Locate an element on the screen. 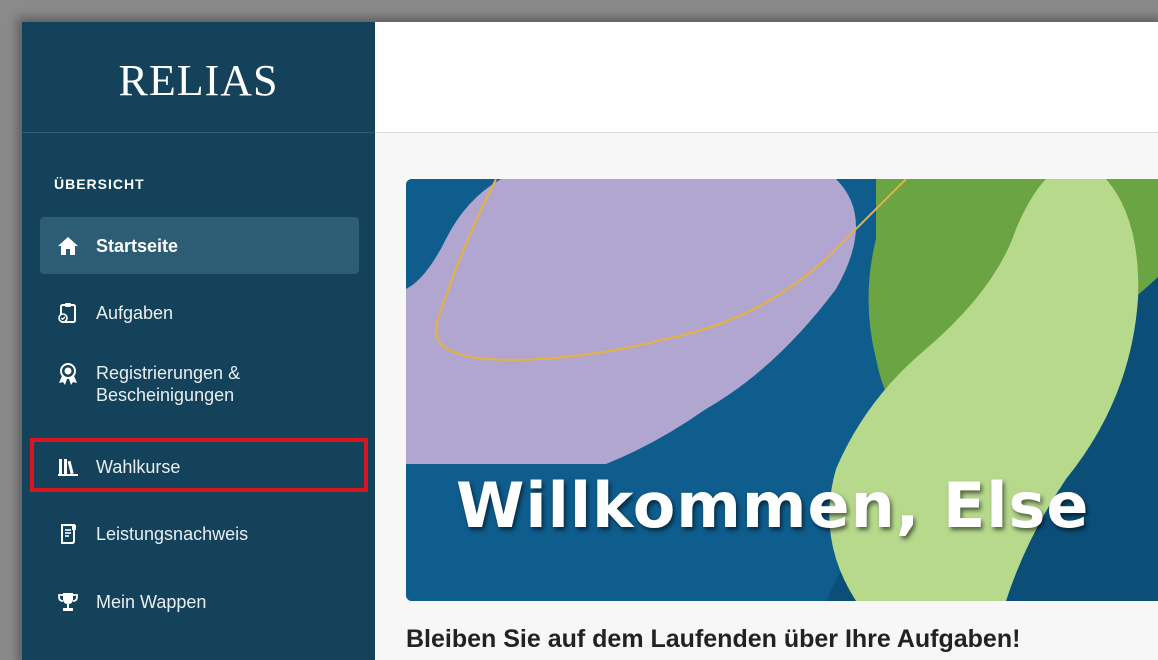  relias-logo: RELIAS is located at coordinates (199, 80).